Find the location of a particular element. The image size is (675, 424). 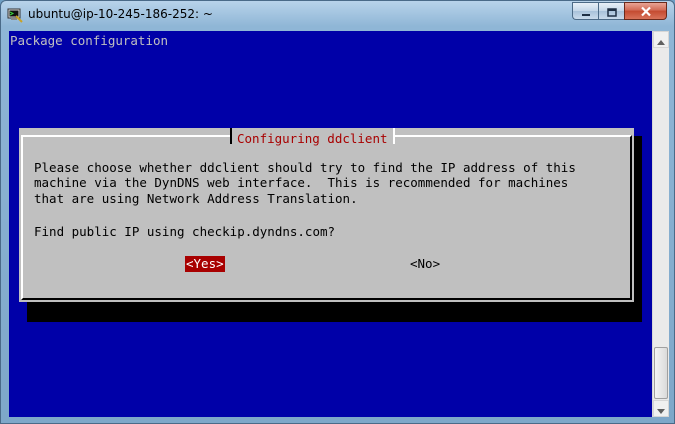

maximize-button is located at coordinates (611, 11).